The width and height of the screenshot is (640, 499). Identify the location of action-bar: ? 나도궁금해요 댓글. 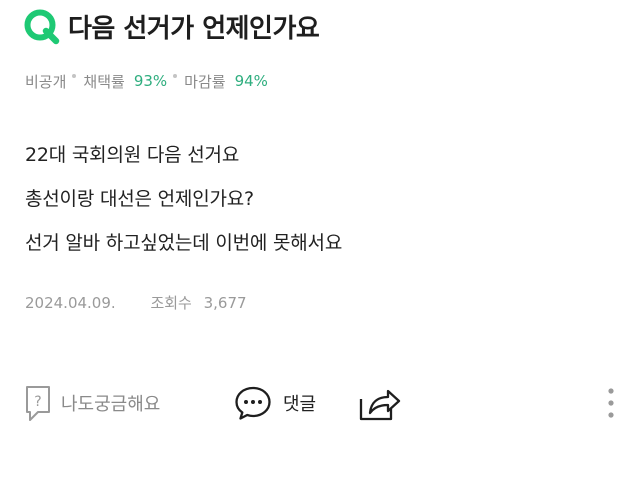
(320, 403).